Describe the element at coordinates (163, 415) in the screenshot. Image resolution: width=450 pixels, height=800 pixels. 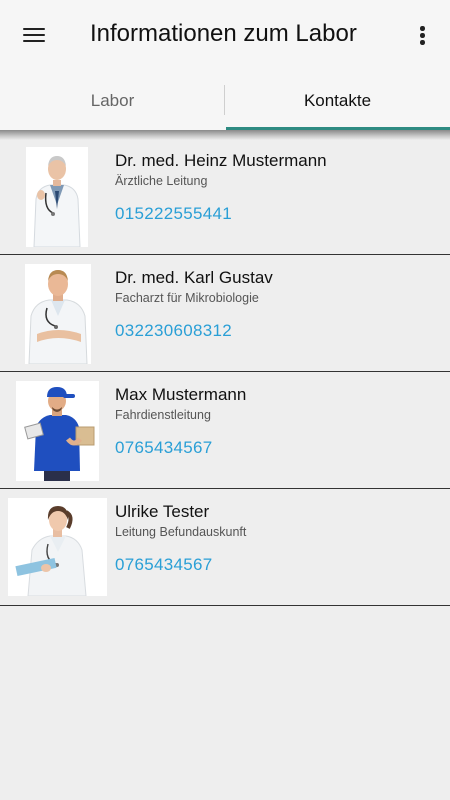
I see `contact-role: Fahrdienstleitung` at that location.